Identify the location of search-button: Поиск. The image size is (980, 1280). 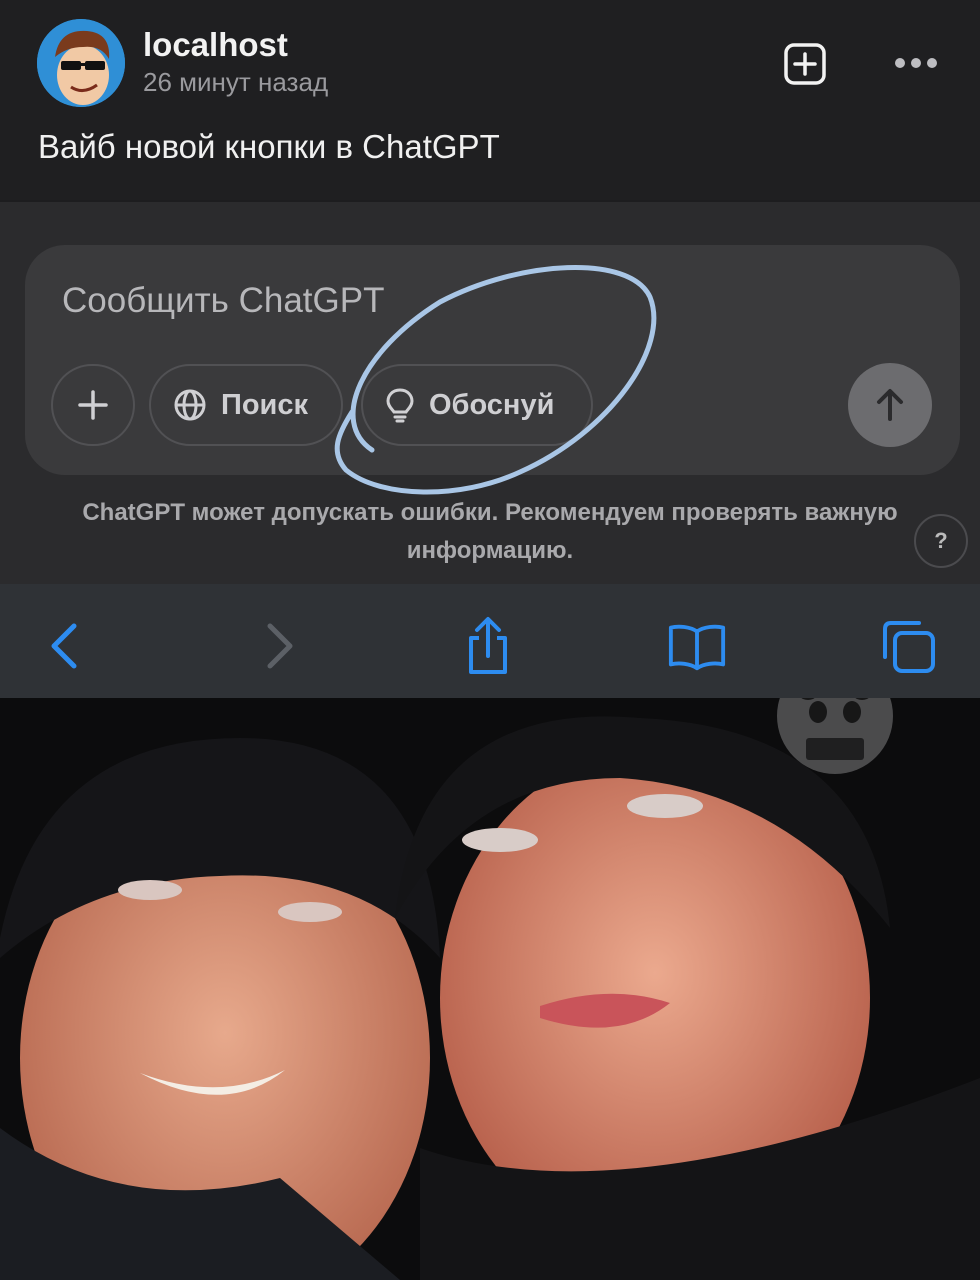
(246, 405).